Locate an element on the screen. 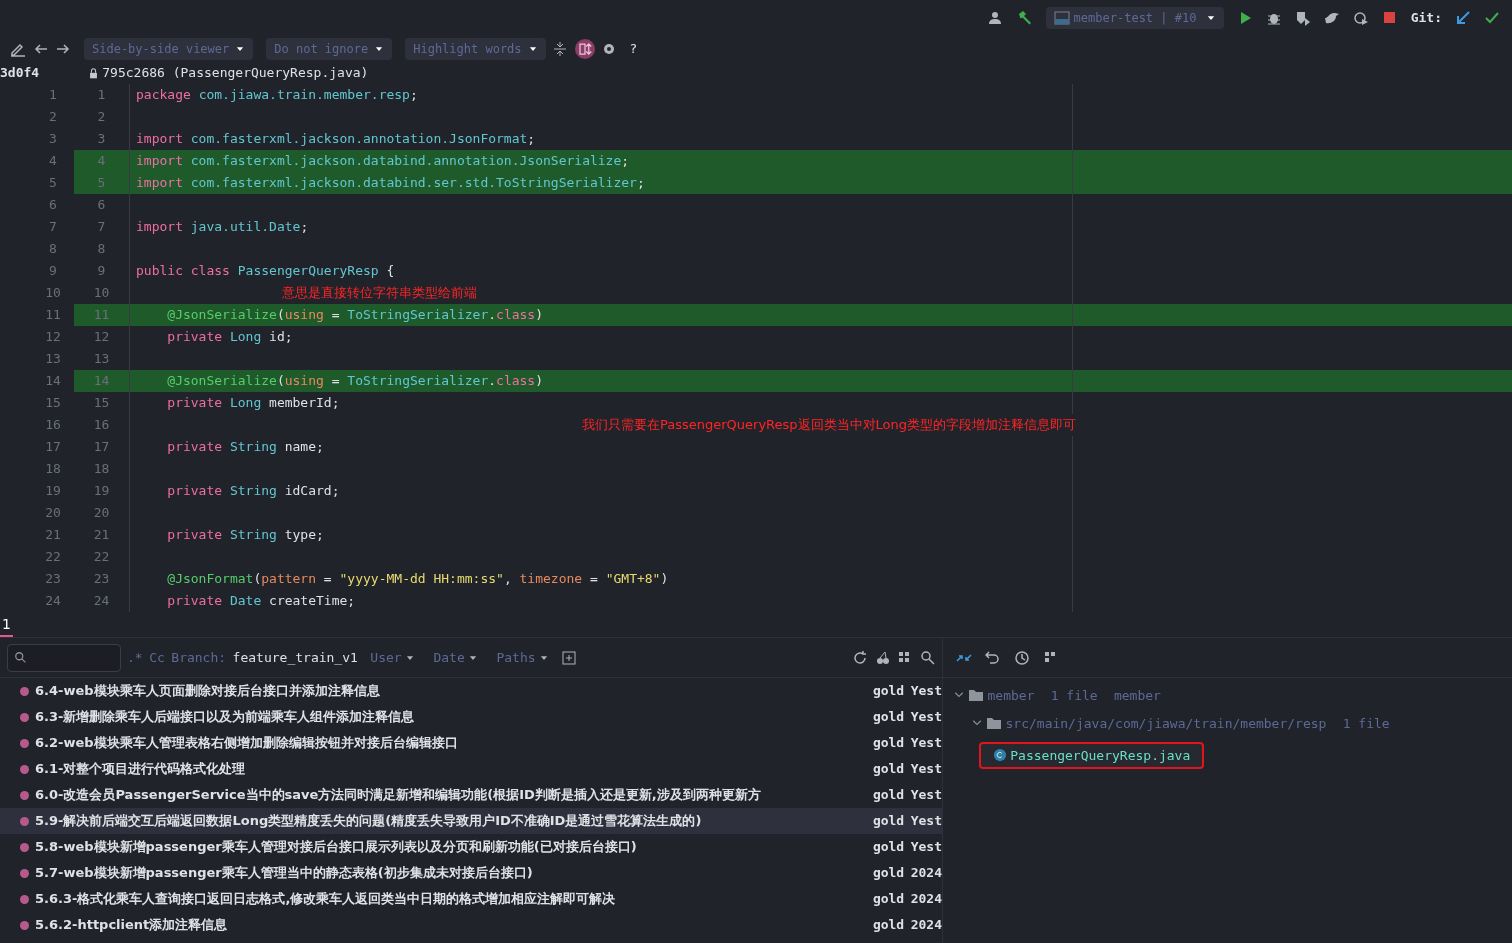 The width and height of the screenshot is (1512, 943). line-number: 23 is located at coordinates (53, 579).